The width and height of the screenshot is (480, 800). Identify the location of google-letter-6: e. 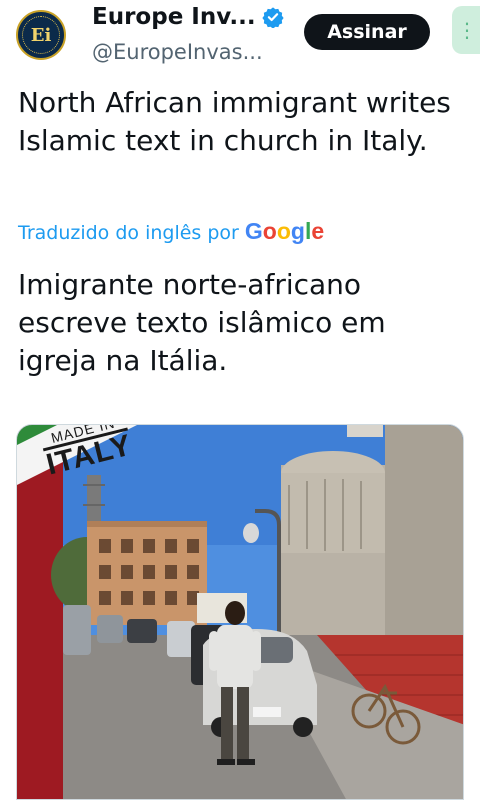
(318, 231).